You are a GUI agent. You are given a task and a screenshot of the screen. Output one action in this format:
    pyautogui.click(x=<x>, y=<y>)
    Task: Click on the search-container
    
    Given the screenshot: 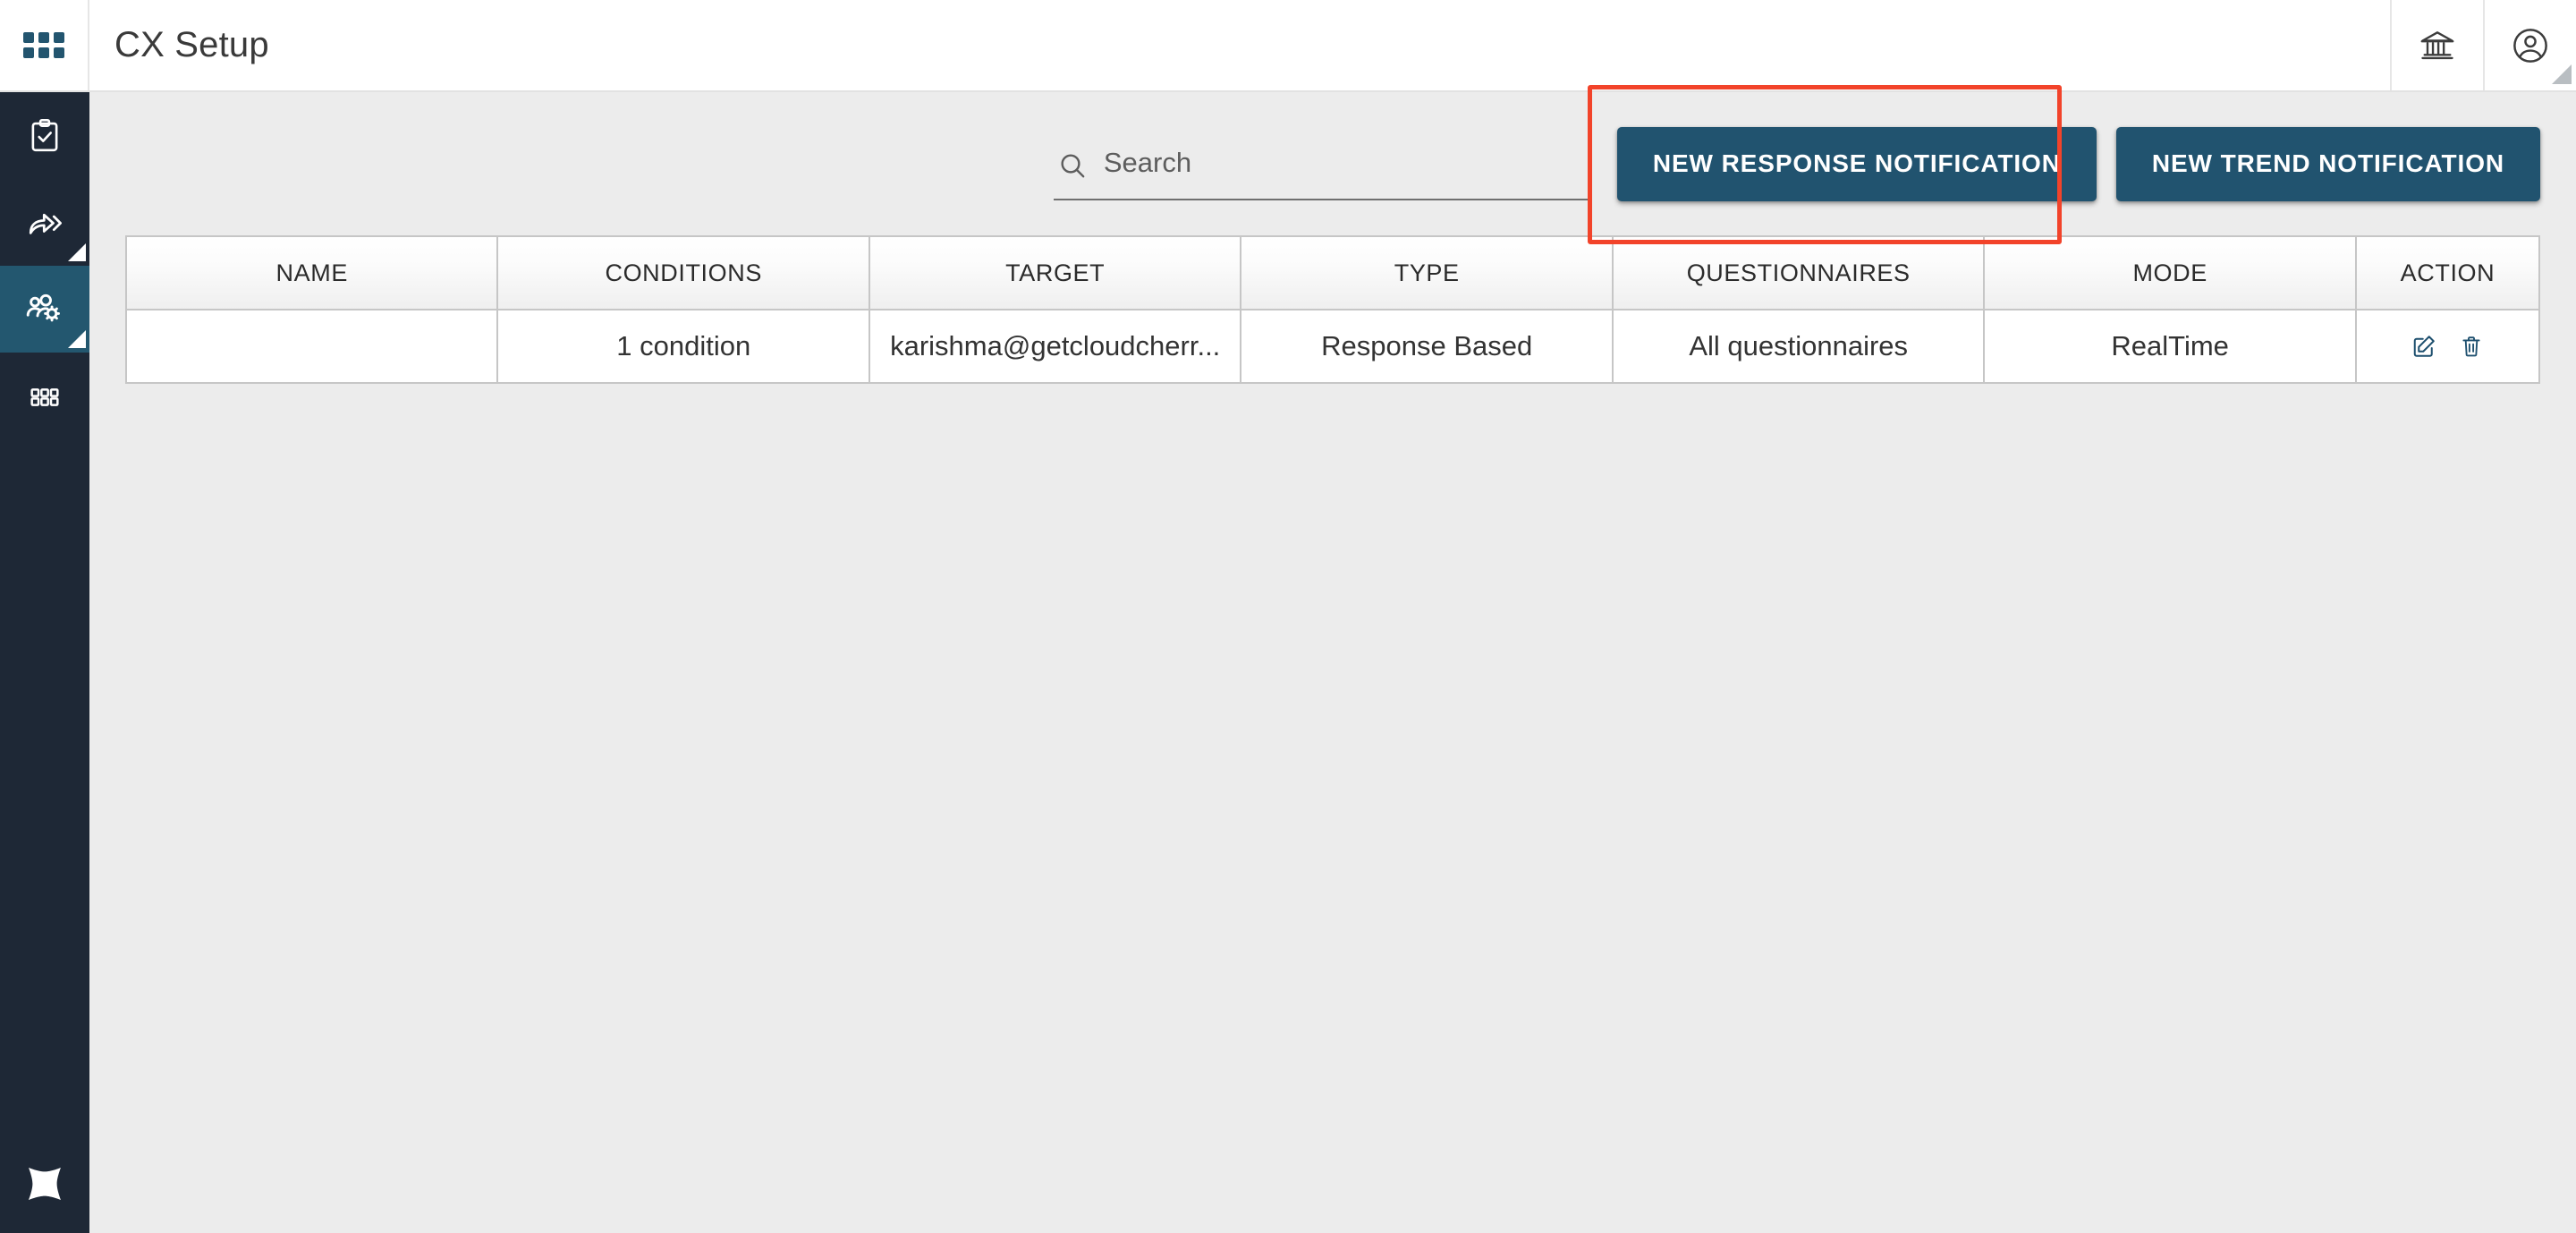 What is the action you would take?
    pyautogui.click(x=1321, y=166)
    